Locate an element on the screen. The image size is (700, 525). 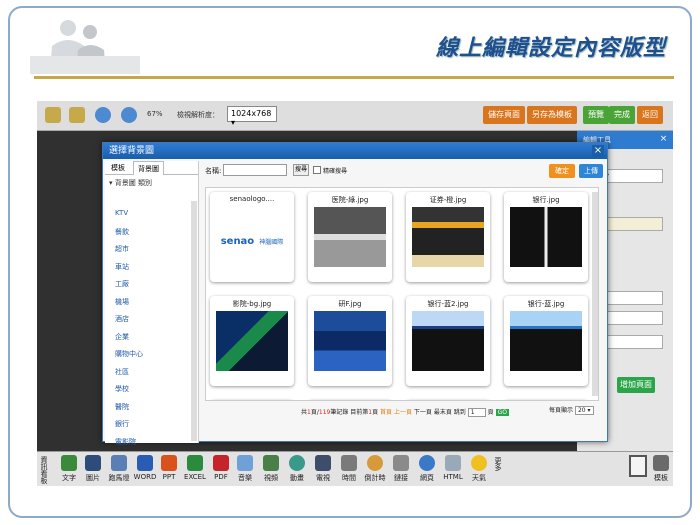
category-item: 車站 is located at coordinates (122, 267).